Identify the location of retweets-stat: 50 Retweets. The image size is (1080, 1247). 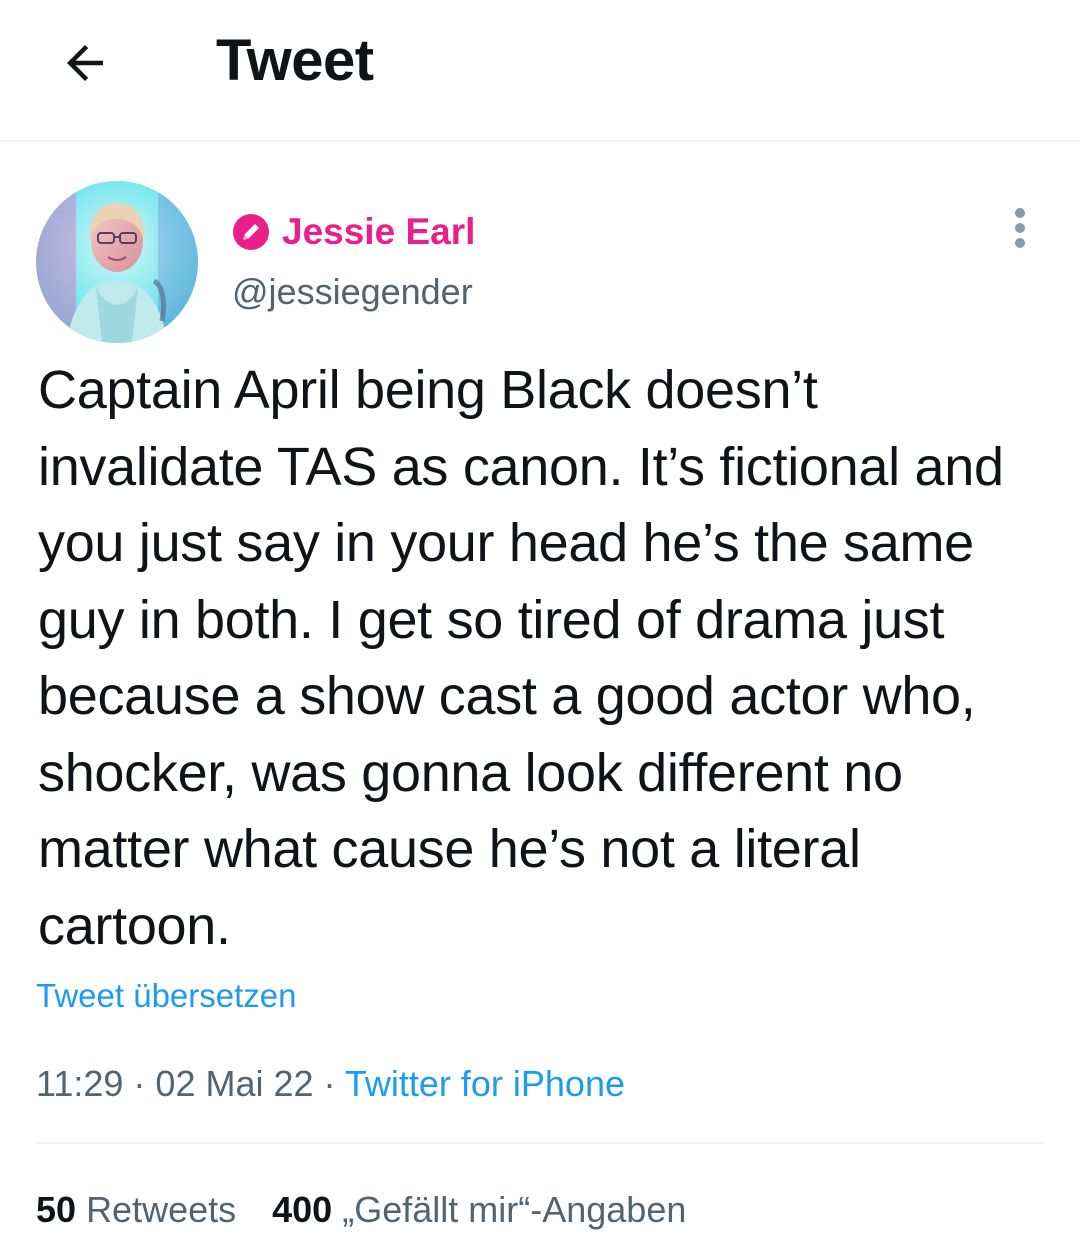
(136, 1210).